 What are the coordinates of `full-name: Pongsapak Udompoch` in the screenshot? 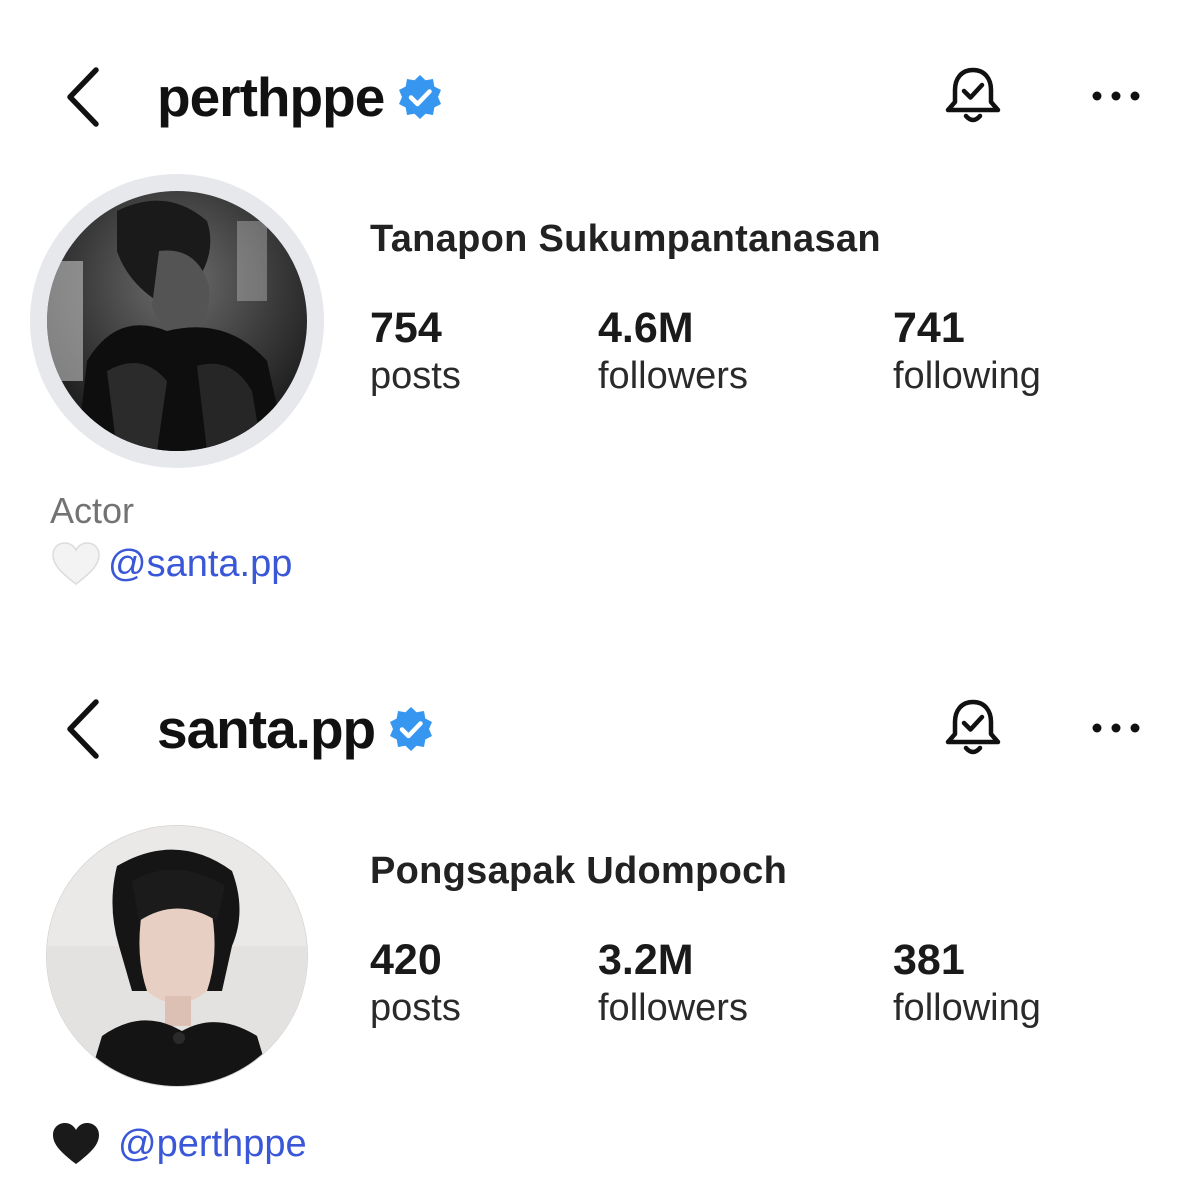 It's located at (579, 871).